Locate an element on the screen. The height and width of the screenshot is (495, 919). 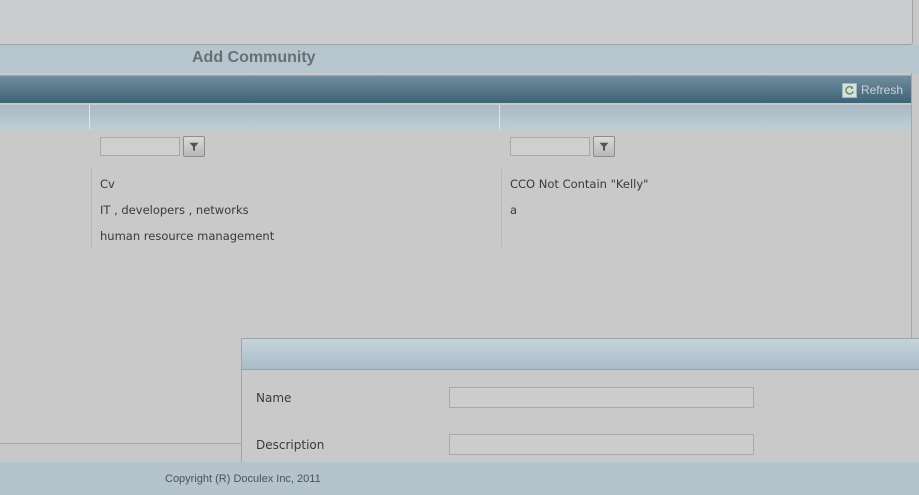
description-label: Description is located at coordinates (290, 445).